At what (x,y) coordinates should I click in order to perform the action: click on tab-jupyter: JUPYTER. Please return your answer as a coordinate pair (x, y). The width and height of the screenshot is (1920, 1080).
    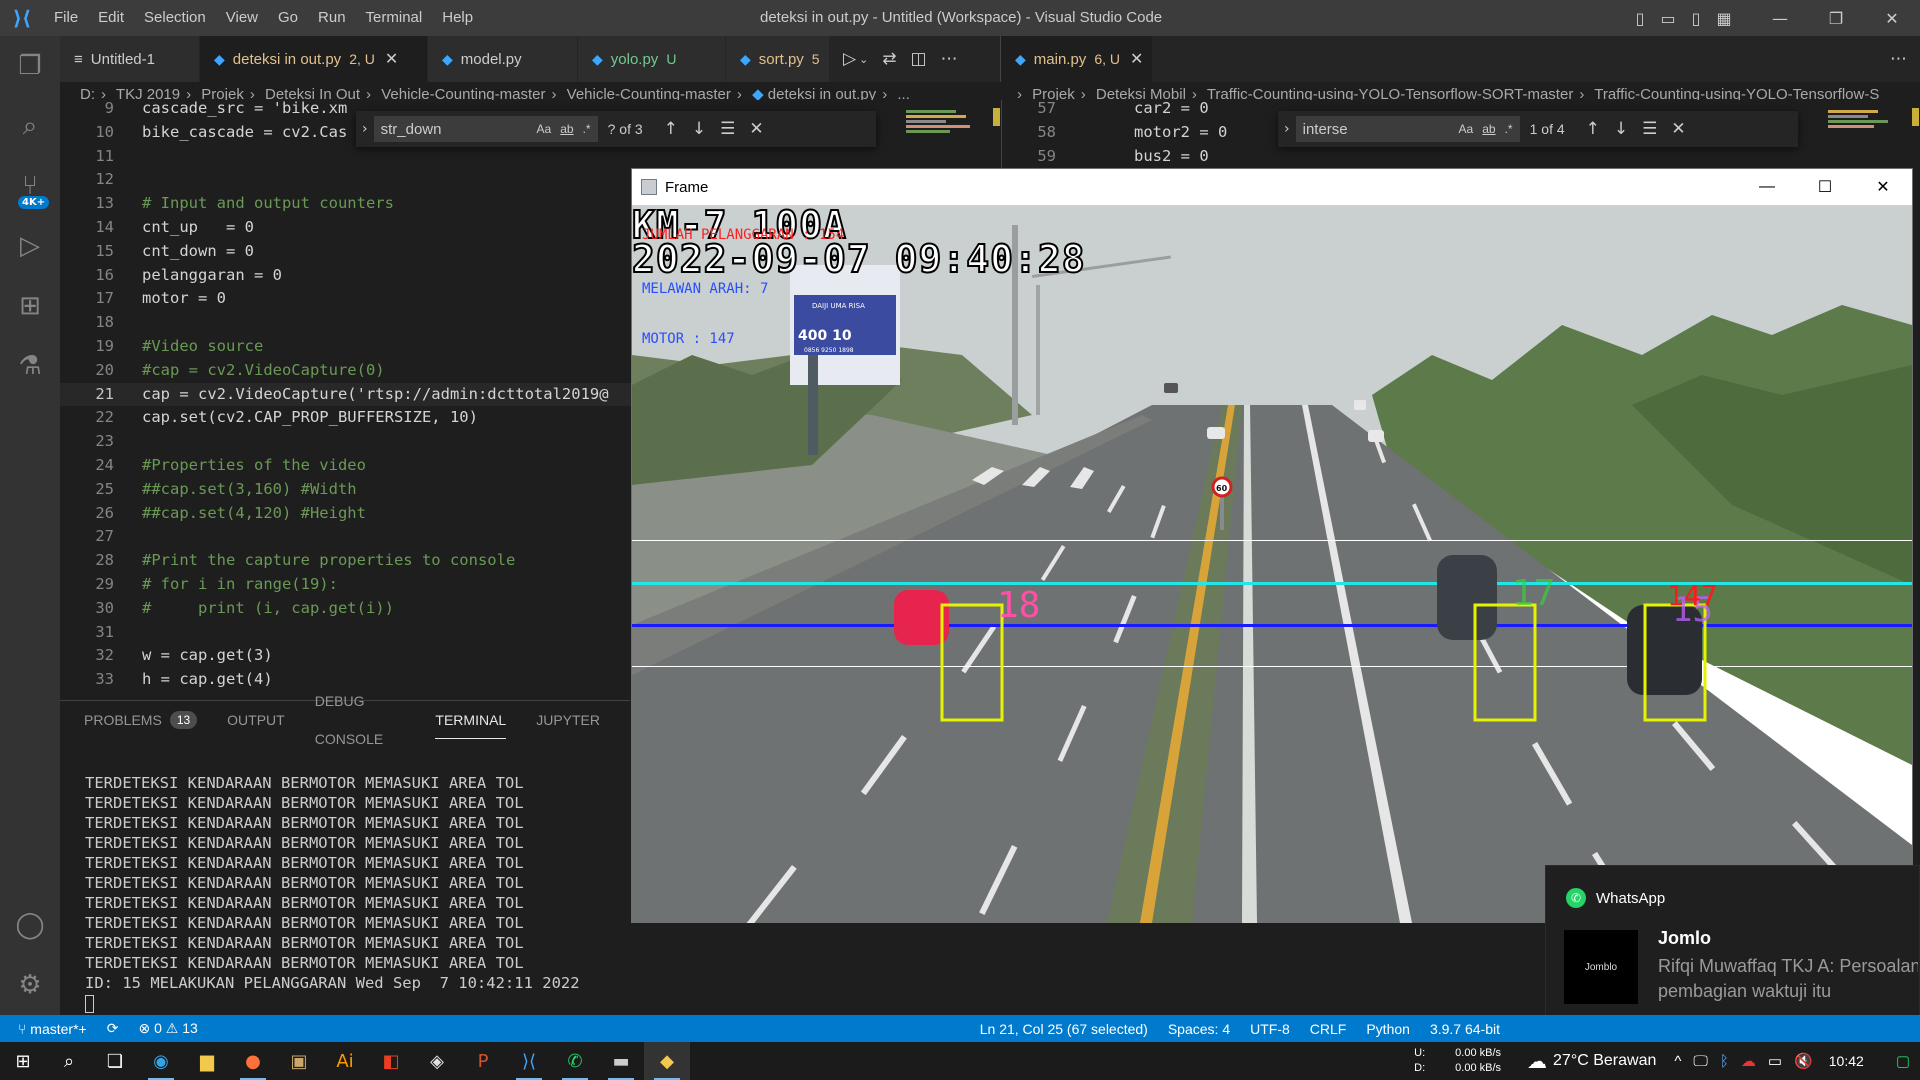
    Looking at the image, I should click on (568, 720).